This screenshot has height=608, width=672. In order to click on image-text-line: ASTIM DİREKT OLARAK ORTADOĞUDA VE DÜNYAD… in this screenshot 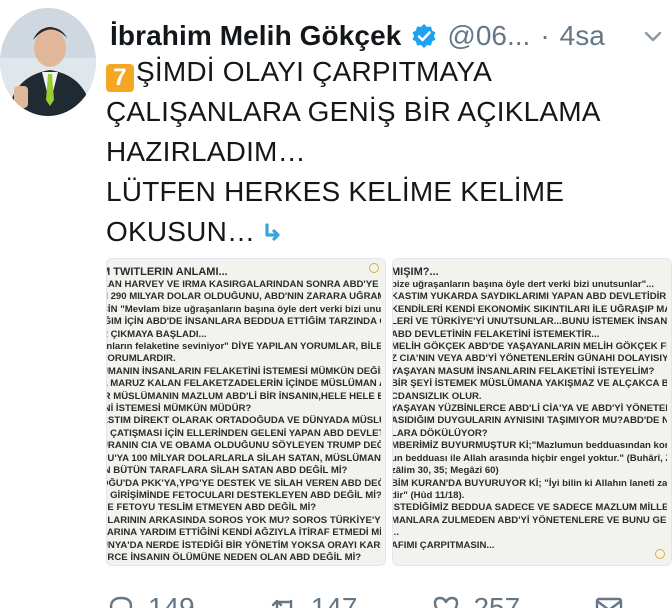, I will do `click(244, 421)`.